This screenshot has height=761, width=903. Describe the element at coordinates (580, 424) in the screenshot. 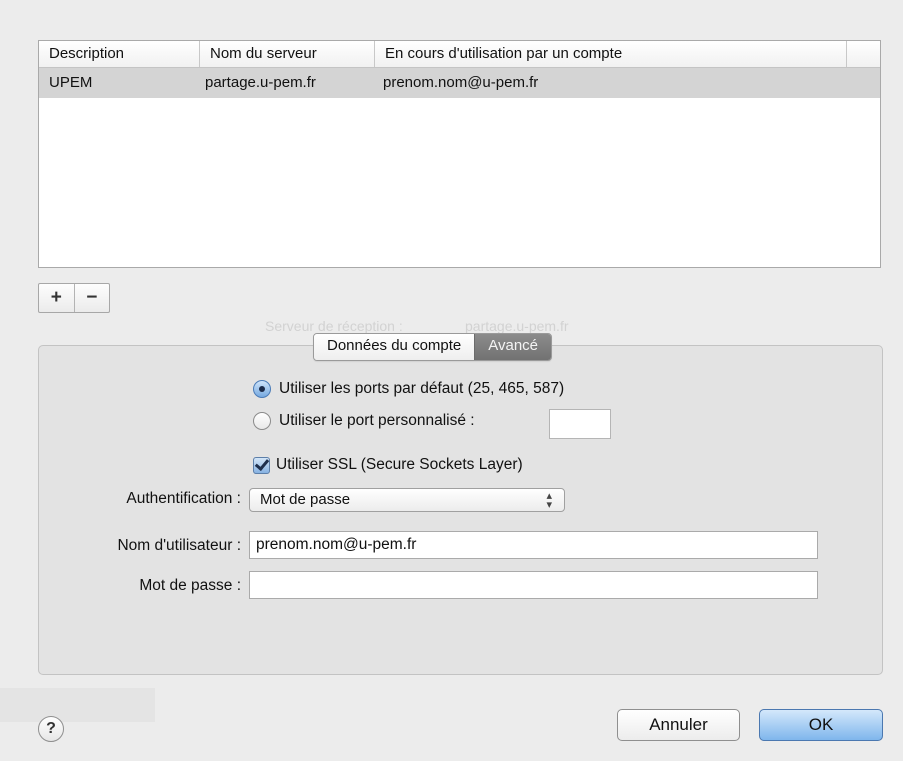

I see `custom-port-input` at that location.